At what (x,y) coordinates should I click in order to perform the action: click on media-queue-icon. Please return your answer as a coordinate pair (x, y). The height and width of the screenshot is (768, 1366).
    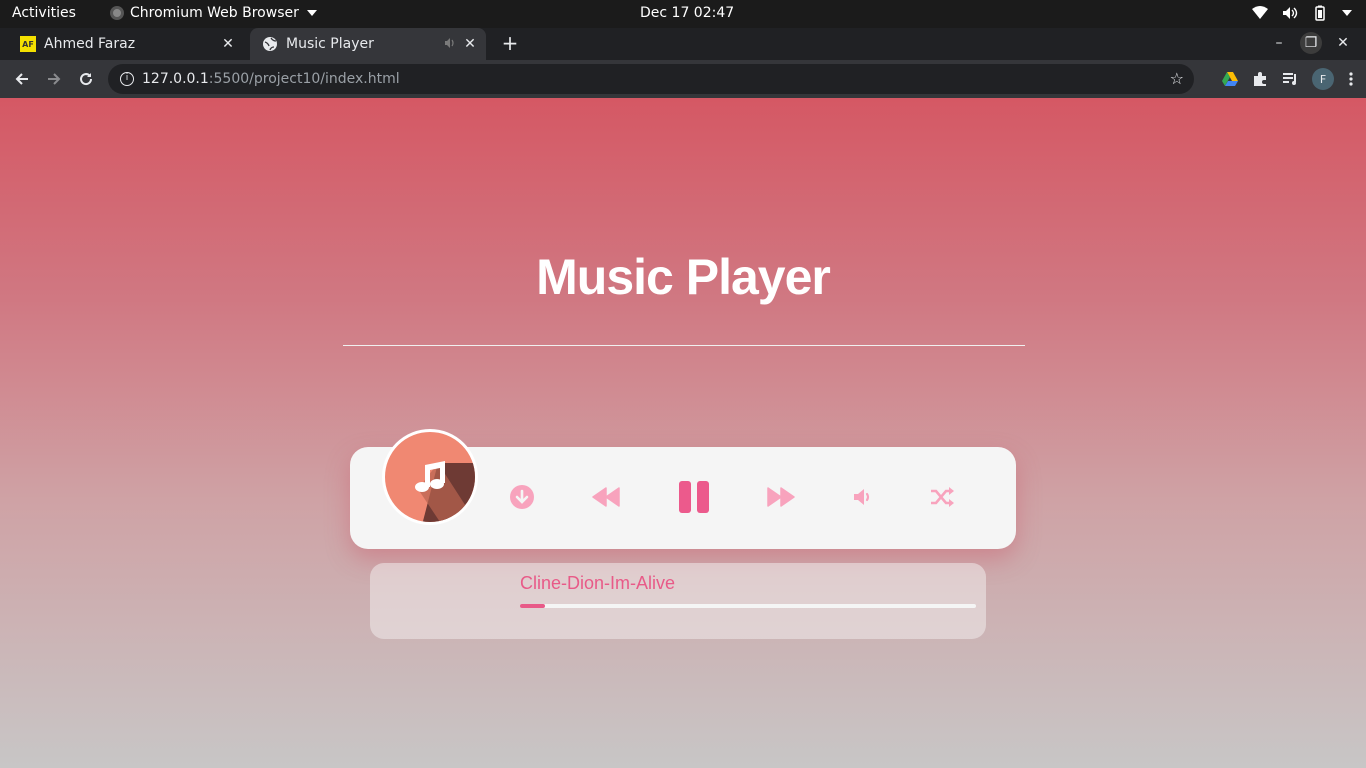
    Looking at the image, I should click on (1290, 79).